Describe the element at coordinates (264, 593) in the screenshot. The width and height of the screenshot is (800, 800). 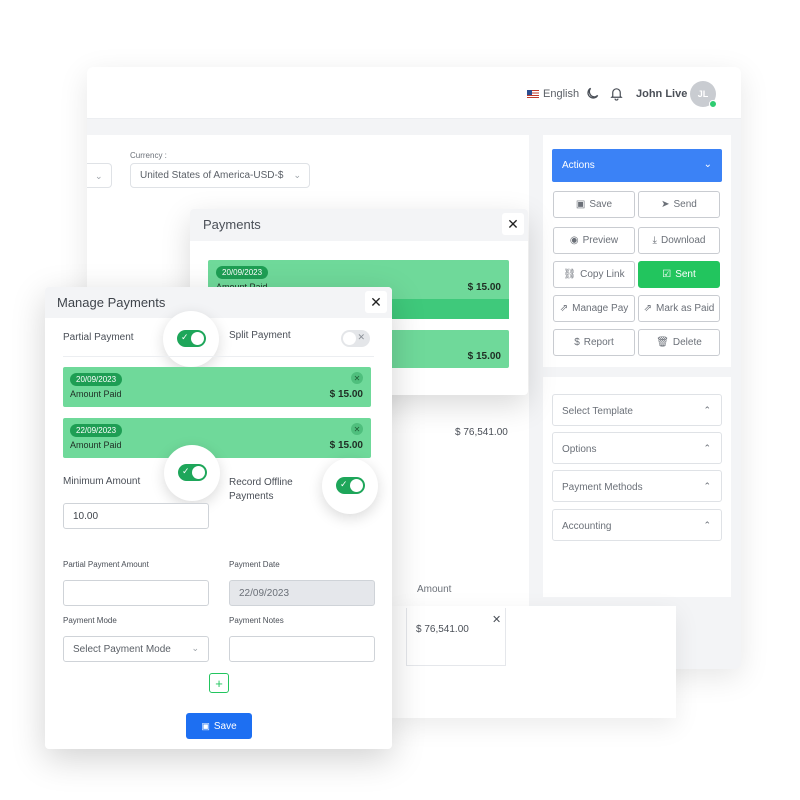
I see `payment-date-value: 22/09/2023` at that location.